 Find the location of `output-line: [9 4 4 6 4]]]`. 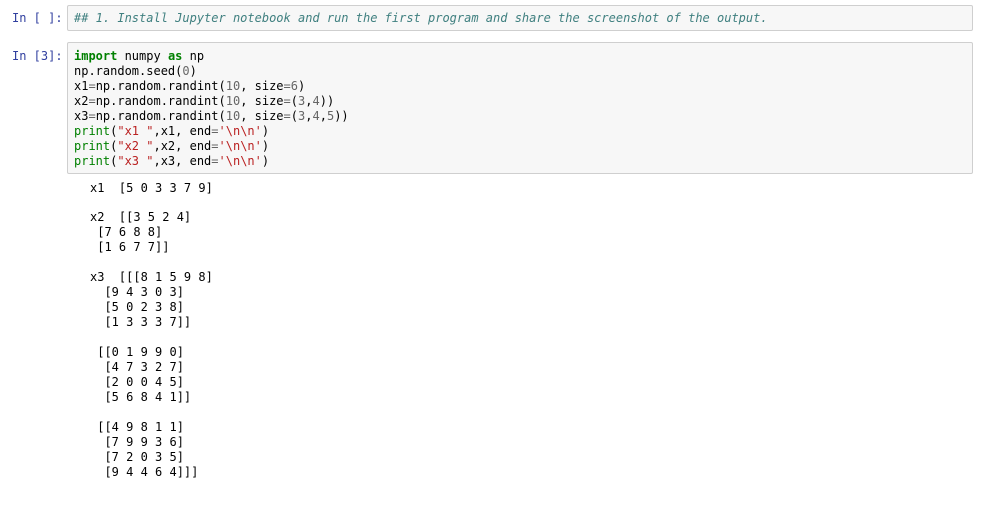

output-line: [9 4 4 6 4]]] is located at coordinates (144, 472).